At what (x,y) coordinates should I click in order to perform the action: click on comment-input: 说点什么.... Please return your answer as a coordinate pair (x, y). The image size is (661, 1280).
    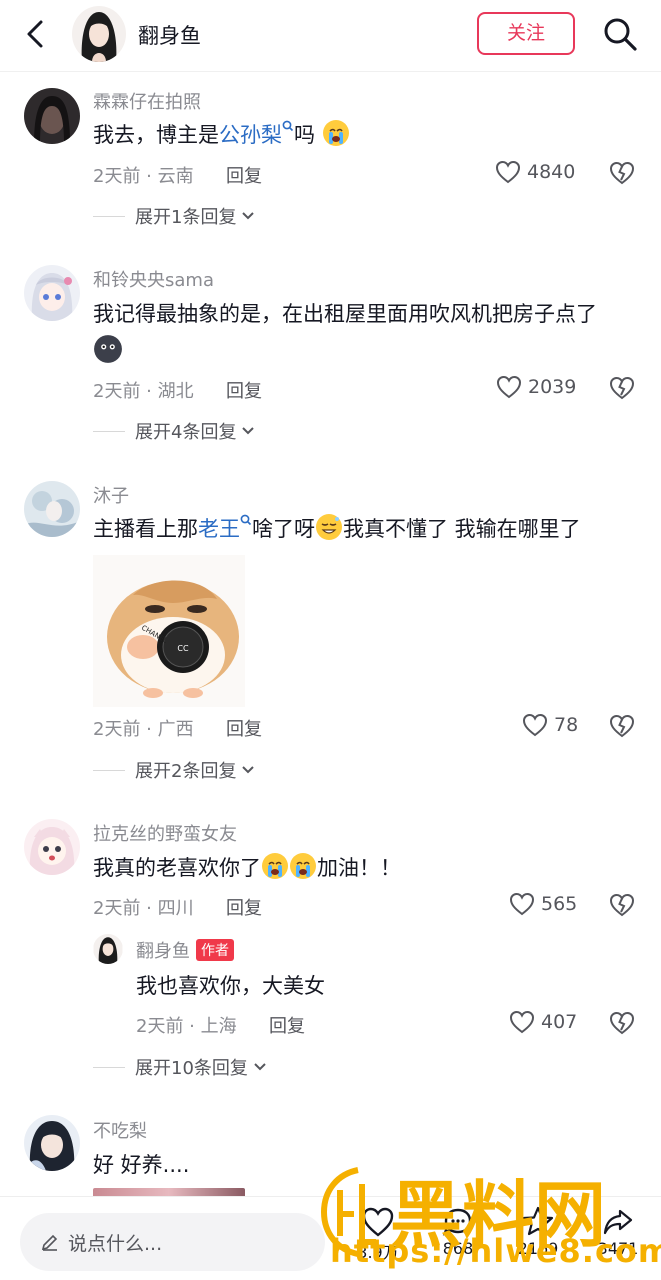
    Looking at the image, I should click on (172, 1242).